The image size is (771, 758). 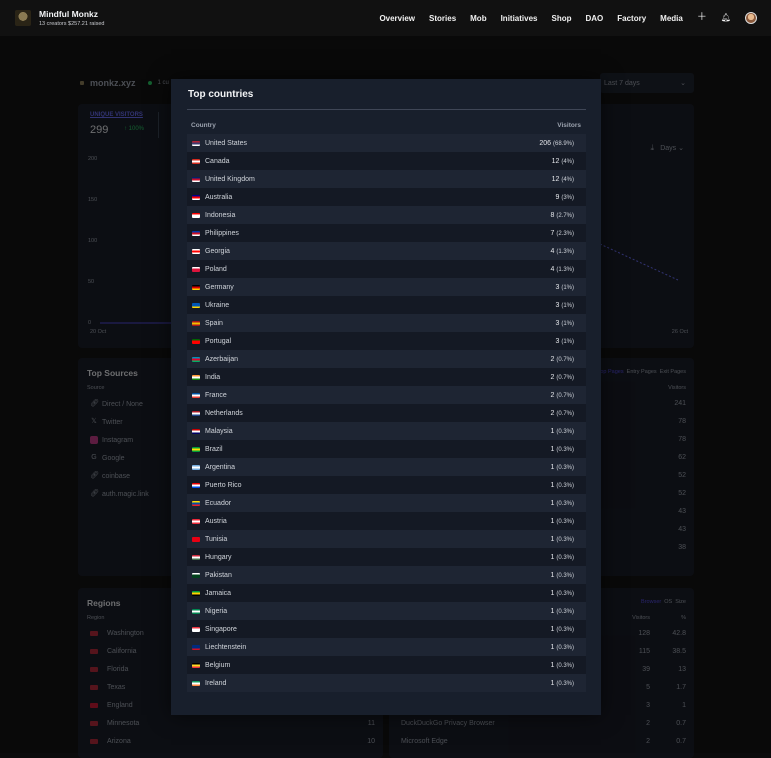 I want to click on source-item: 🔗︎ auth.magic.link, so click(x=119, y=494).